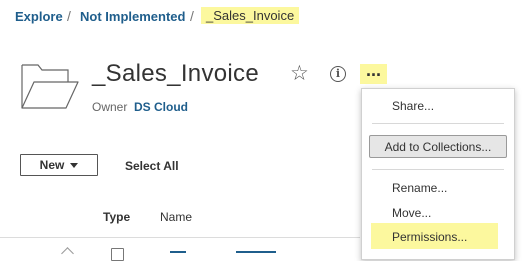 The image size is (525, 261). I want to click on breadcrumb-not-implemented-link: Not Implemented, so click(132, 16).